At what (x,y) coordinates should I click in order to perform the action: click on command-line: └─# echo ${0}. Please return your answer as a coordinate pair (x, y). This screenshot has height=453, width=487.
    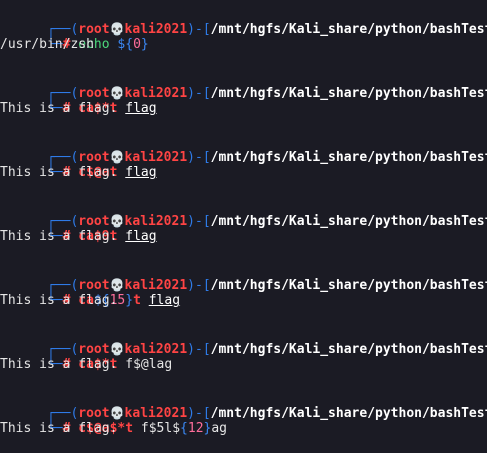
    Looking at the image, I should click on (97, 44).